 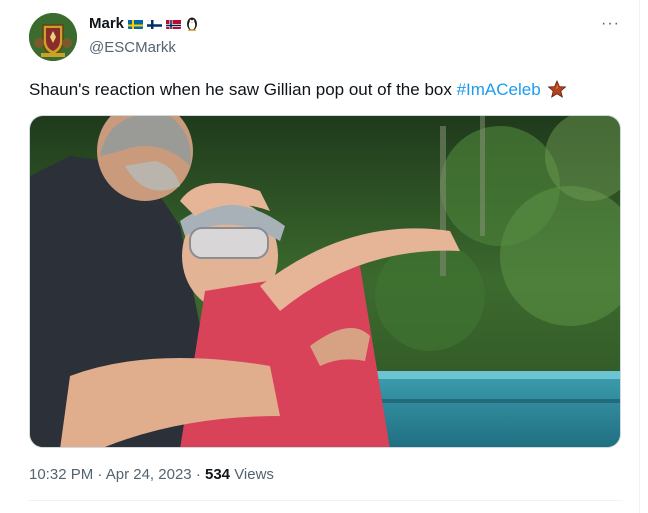 I want to click on penguin-icon, so click(x=192, y=23).